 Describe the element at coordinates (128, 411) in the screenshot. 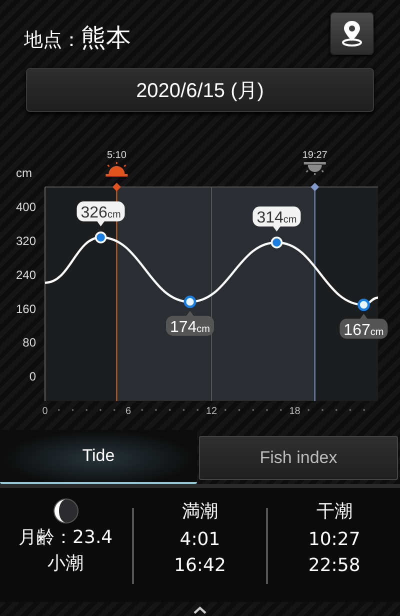

I see `x-tick-label: 6` at that location.